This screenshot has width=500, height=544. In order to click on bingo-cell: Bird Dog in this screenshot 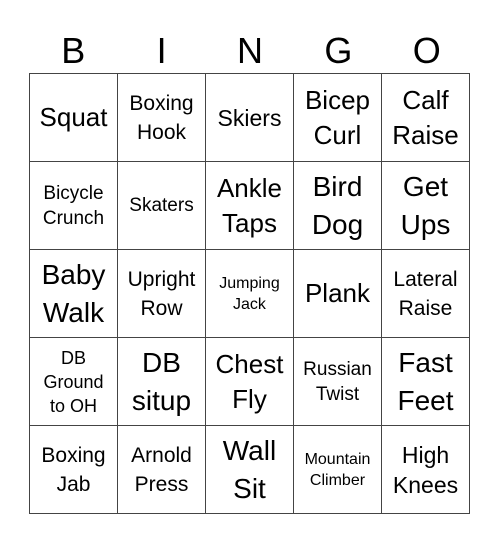, I will do `click(338, 206)`.